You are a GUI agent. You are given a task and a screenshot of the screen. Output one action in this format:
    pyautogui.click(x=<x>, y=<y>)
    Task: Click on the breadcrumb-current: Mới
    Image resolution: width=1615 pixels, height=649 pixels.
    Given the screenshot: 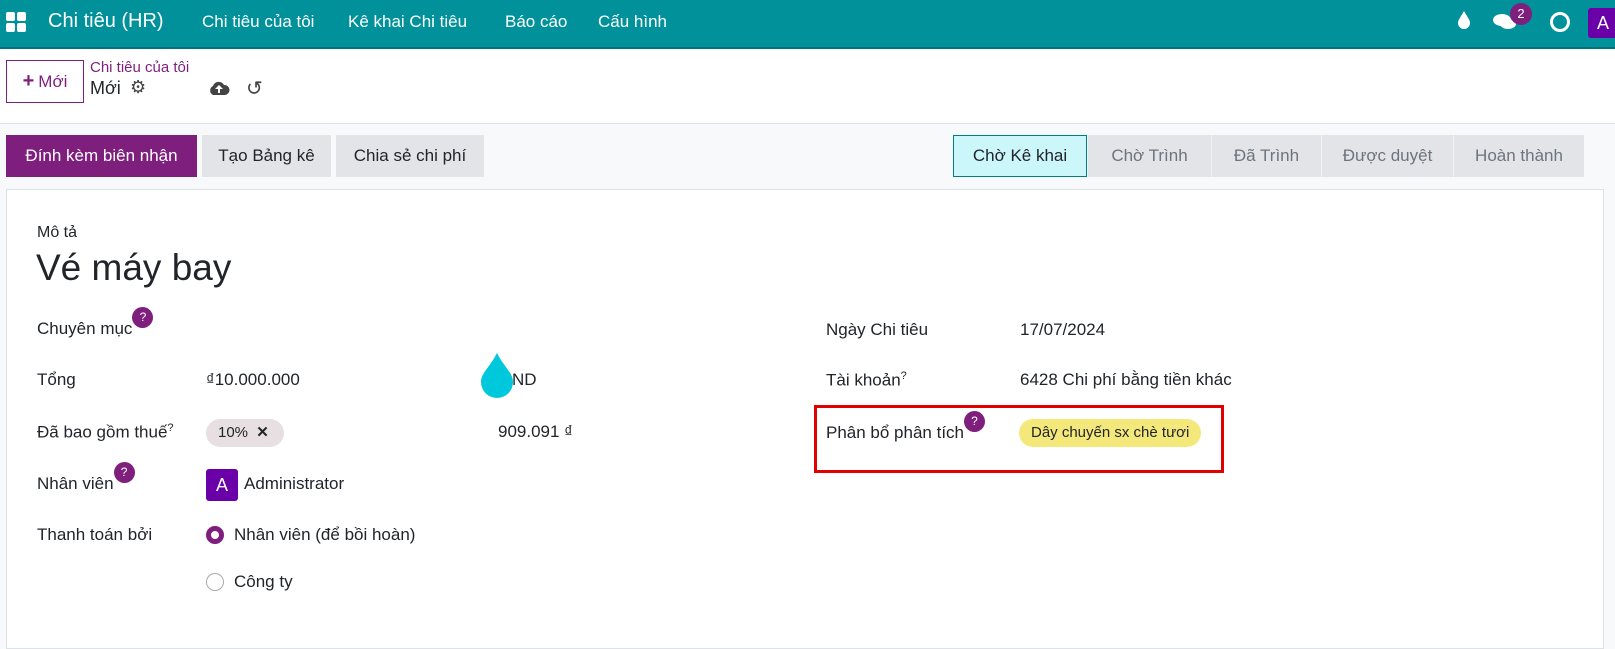 What is the action you would take?
    pyautogui.click(x=105, y=88)
    